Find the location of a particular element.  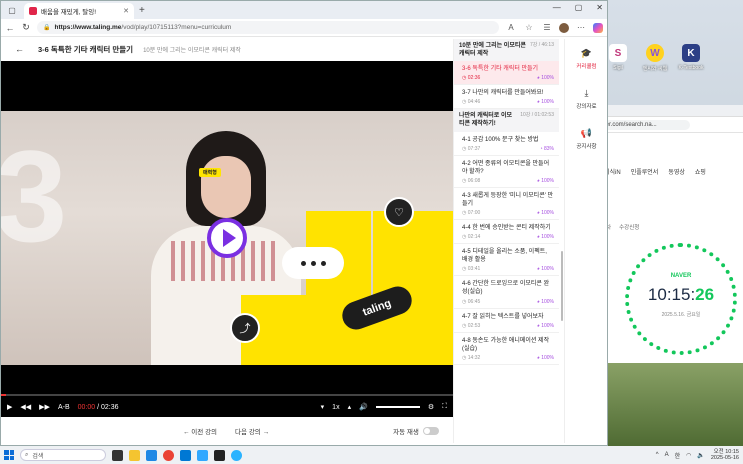

favorite-star-icon: ☆ is located at coordinates (529, 27).